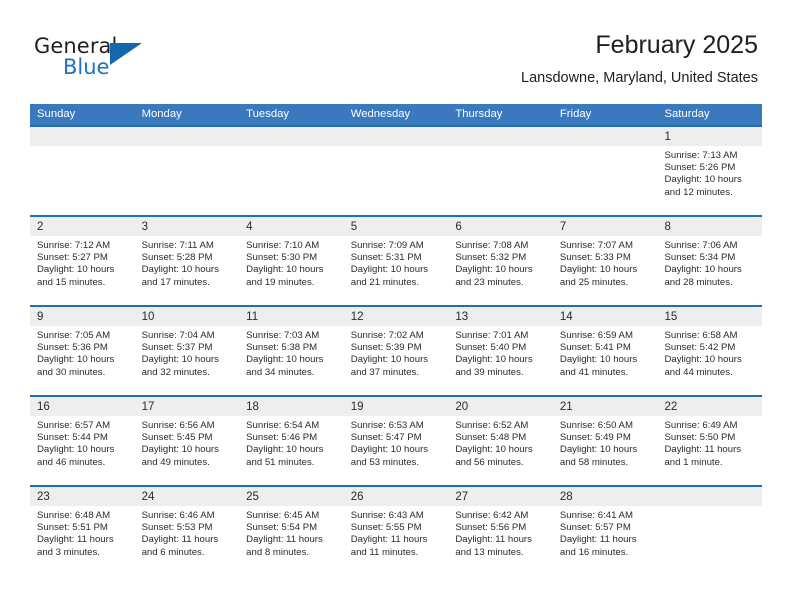 This screenshot has height=612, width=792. What do you see at coordinates (74, 425) in the screenshot?
I see `sunrise-text: Sunrise: 6:57 AM` at bounding box center [74, 425].